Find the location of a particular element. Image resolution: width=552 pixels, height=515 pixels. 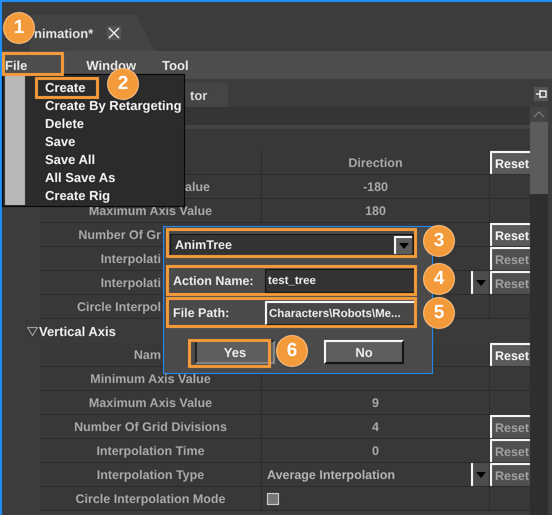

dropdown-field: Average Interpolation is located at coordinates (376, 475).